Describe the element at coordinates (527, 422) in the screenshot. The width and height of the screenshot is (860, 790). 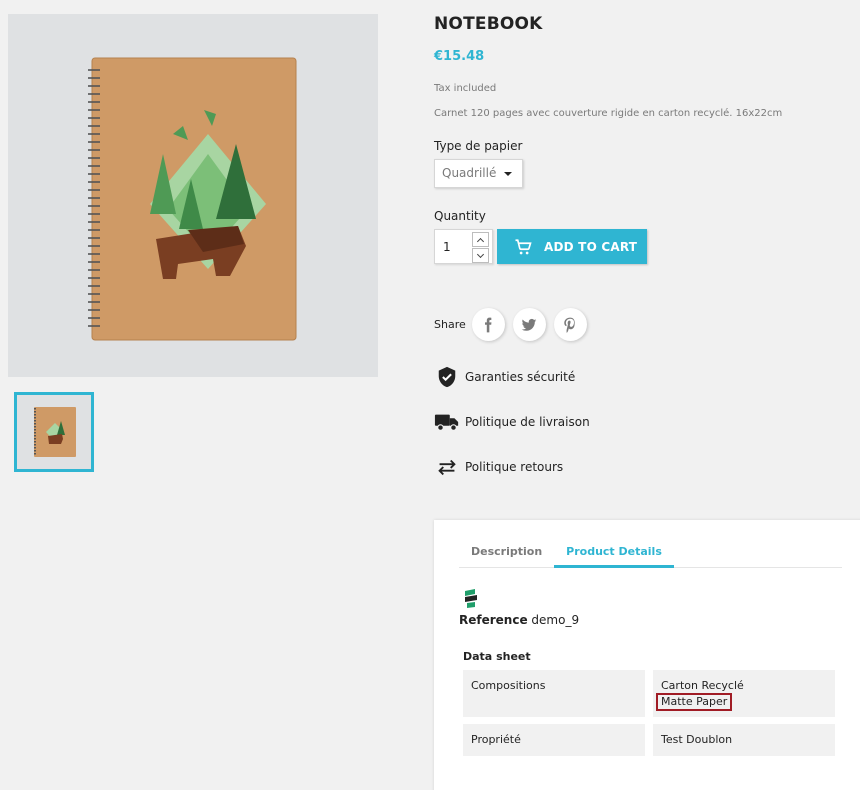
I see `reassurance-label: Politique de livraison` at that location.